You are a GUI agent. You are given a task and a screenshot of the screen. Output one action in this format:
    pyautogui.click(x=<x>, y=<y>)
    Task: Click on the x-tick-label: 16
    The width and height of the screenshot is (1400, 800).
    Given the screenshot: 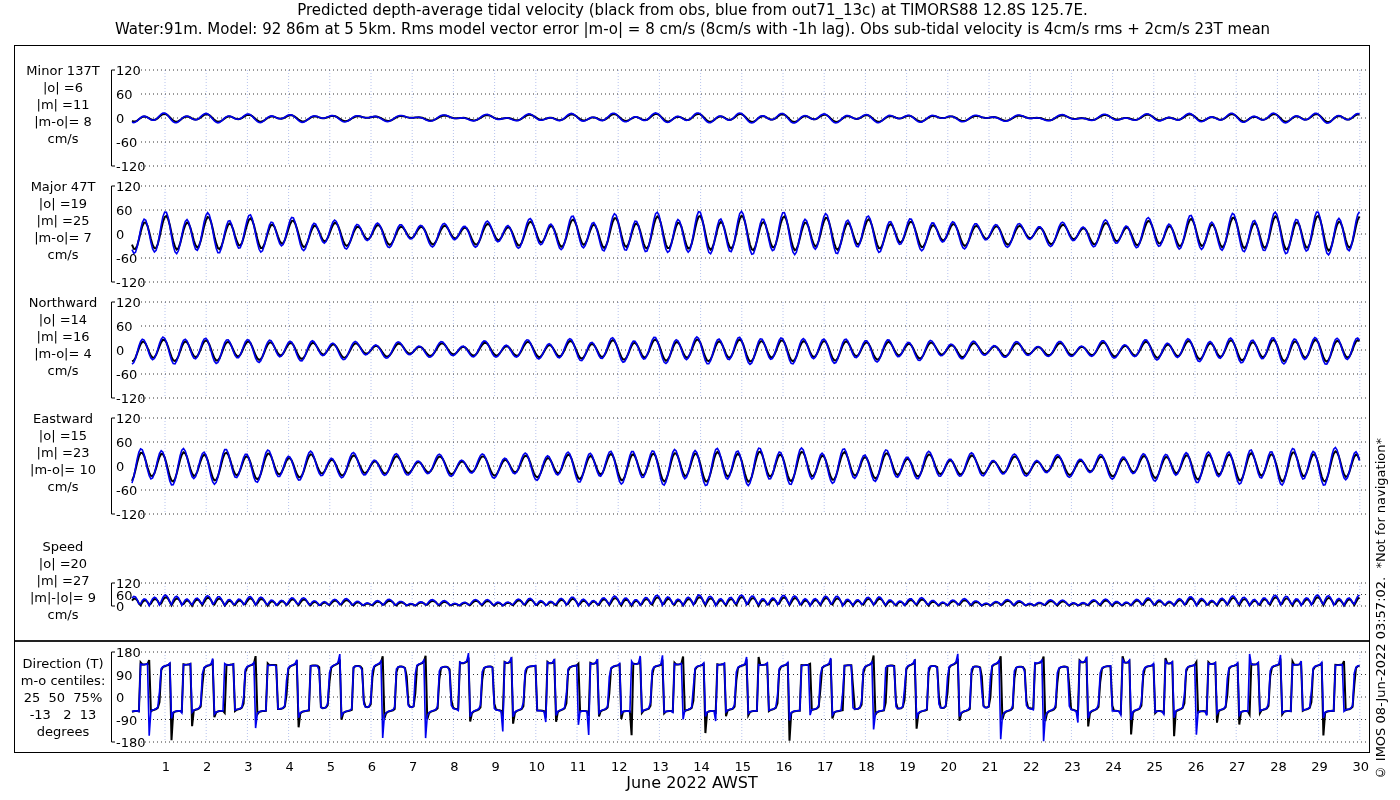 What is the action you would take?
    pyautogui.click(x=784, y=766)
    